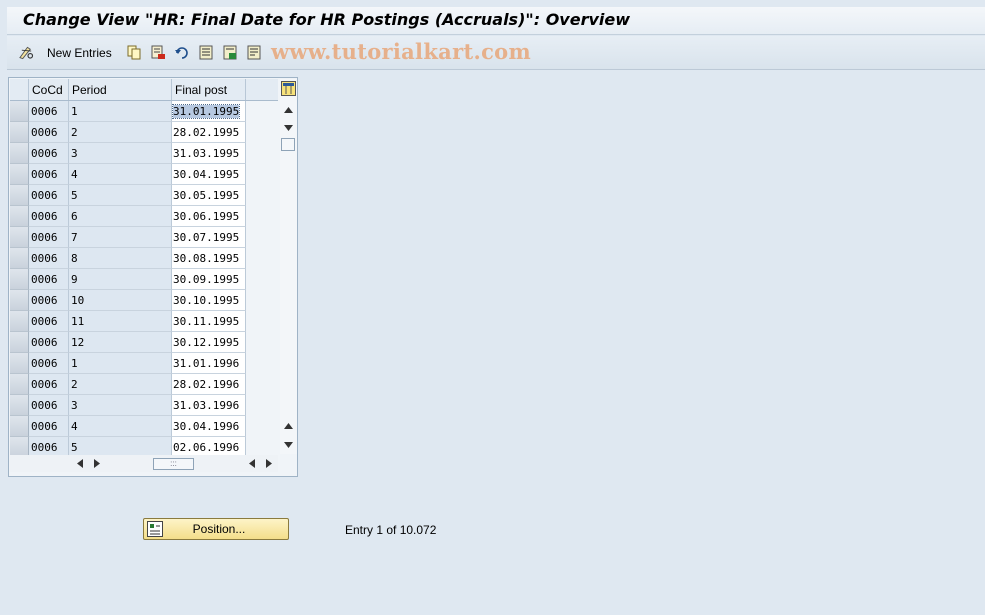 This screenshot has width=985, height=615. What do you see at coordinates (230, 52) in the screenshot?
I see `select-block-icon` at bounding box center [230, 52].